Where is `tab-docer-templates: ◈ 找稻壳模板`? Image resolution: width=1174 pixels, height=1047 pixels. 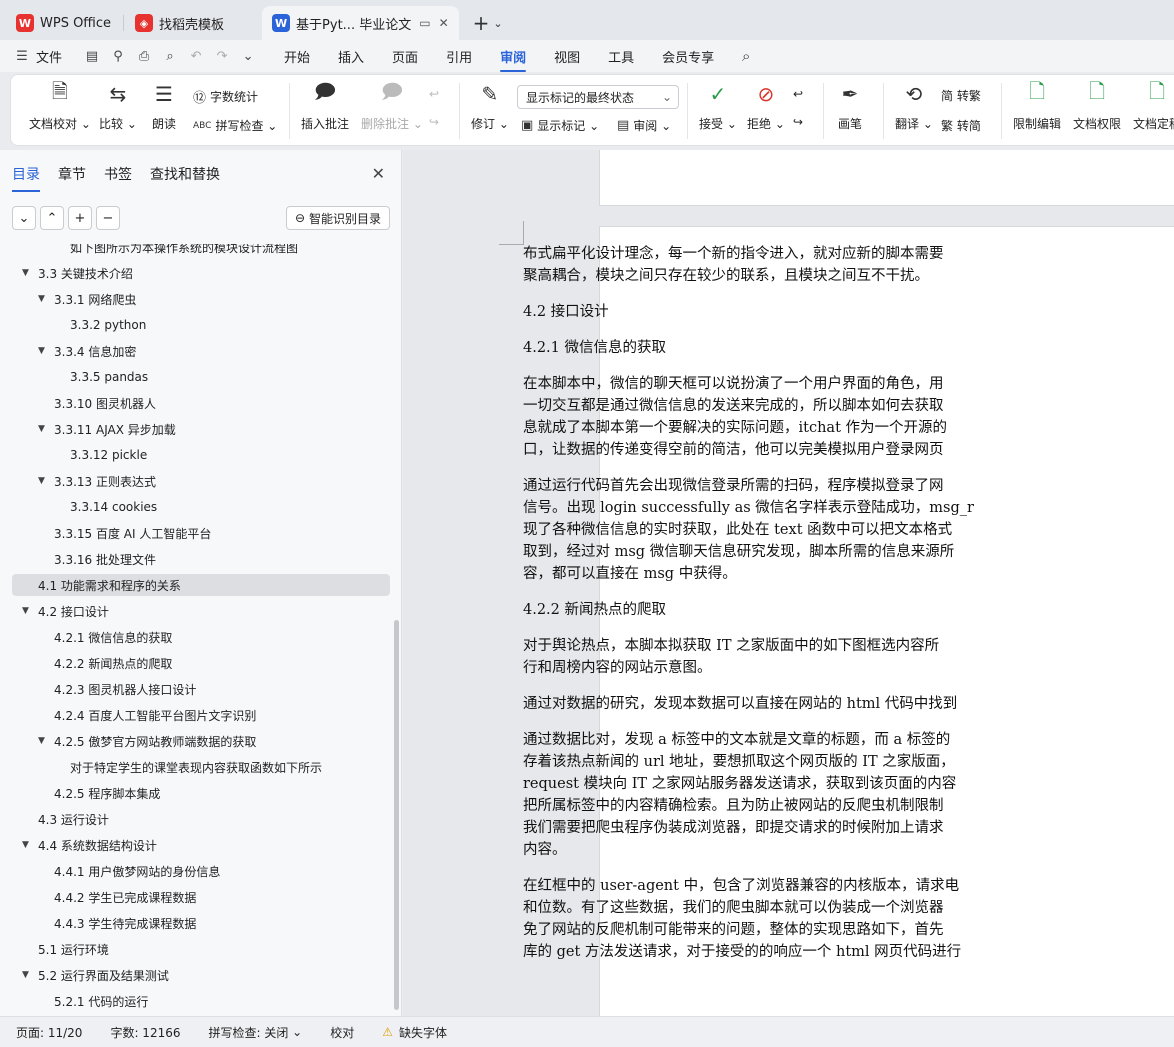
tab-docer-templates: ◈ 找稻壳模板 is located at coordinates (192, 23).